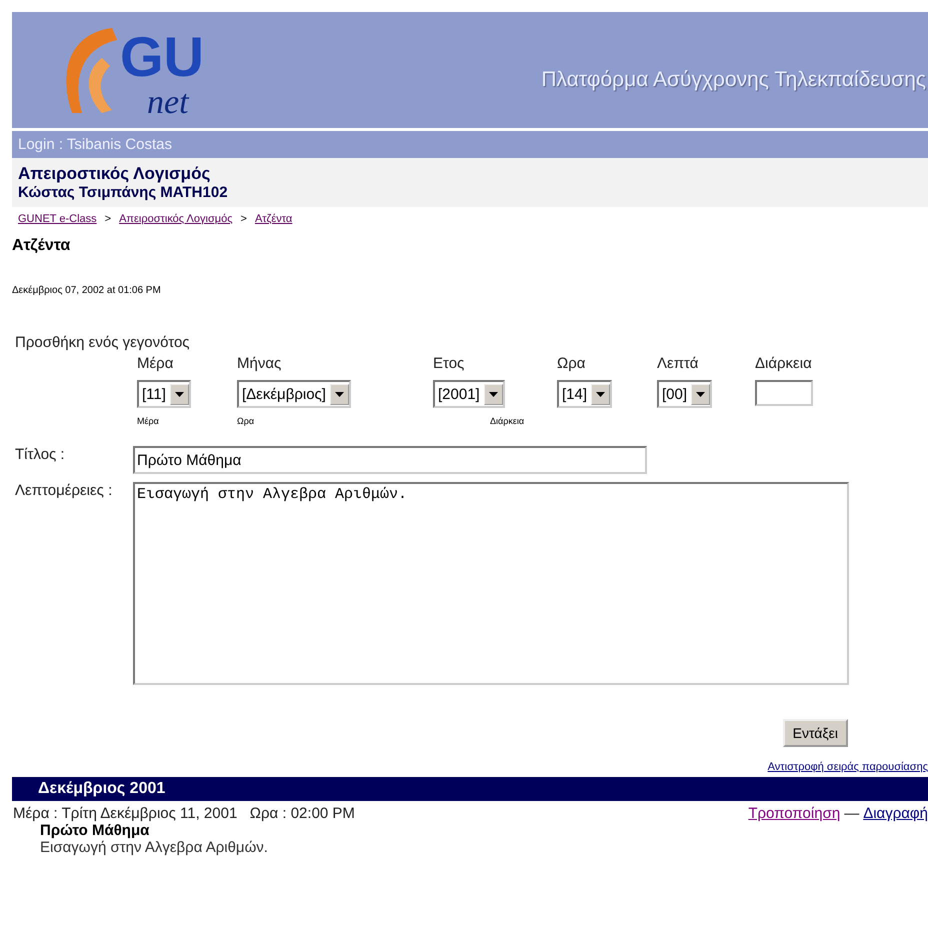  What do you see at coordinates (508, 421) in the screenshot?
I see `field-hint: Διάρκεια` at bounding box center [508, 421].